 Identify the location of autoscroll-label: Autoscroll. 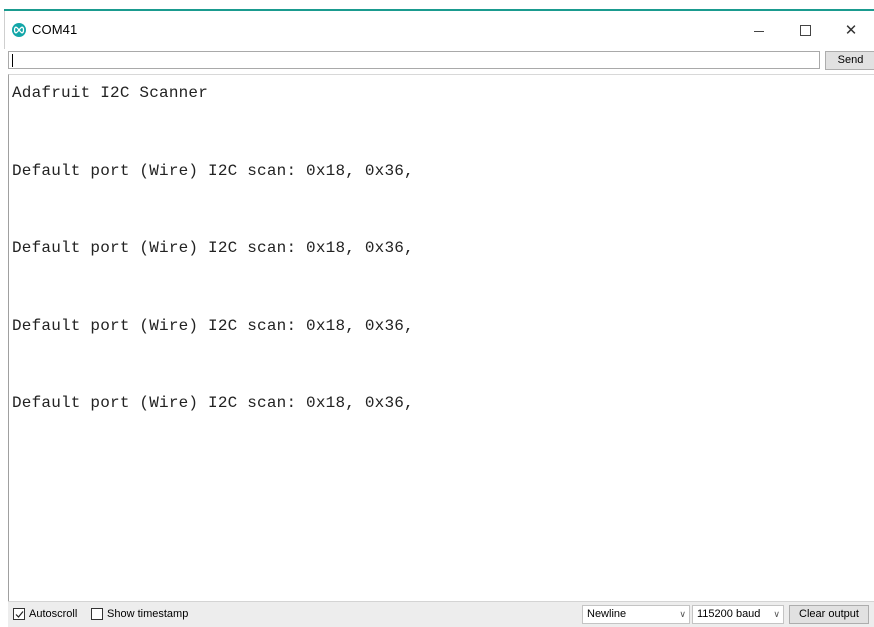
(53, 614).